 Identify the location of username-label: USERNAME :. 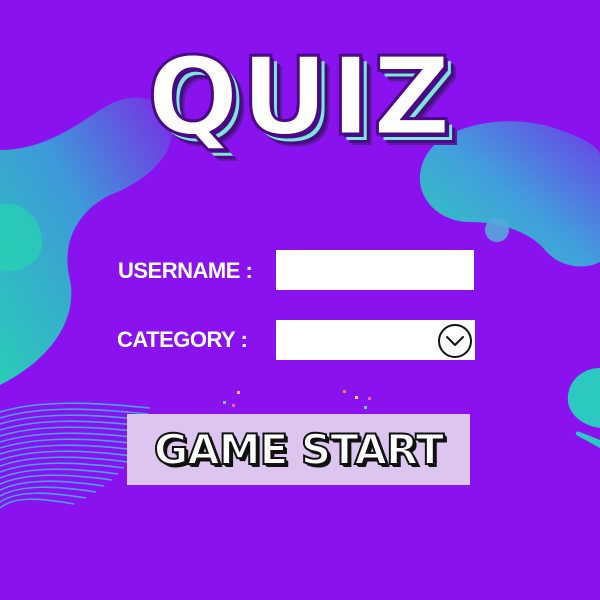
(185, 270).